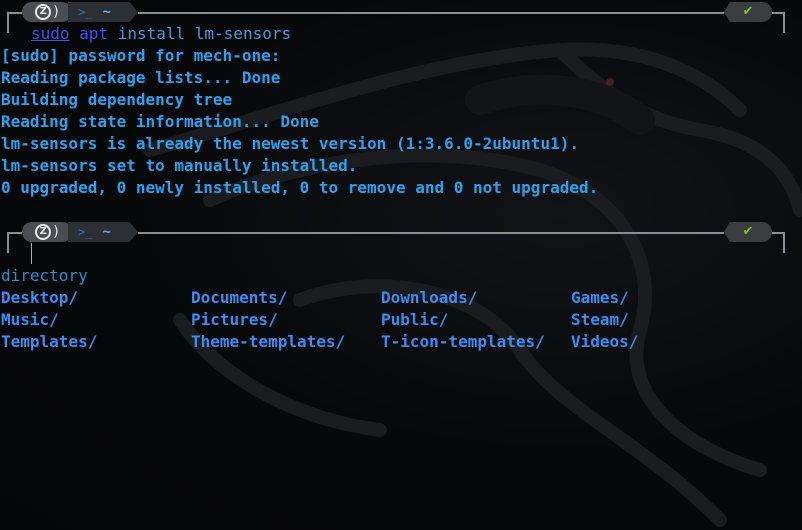 This screenshot has width=802, height=530. What do you see at coordinates (141, 77) in the screenshot?
I see `output-line: Reading package lists... Done` at bounding box center [141, 77].